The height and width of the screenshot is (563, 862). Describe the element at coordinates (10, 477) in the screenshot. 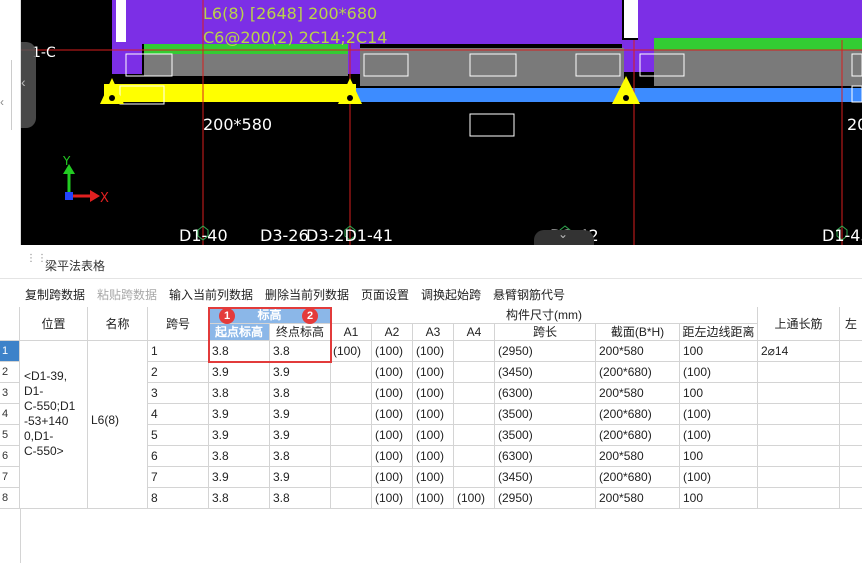

I see `row-header: 7` at that location.